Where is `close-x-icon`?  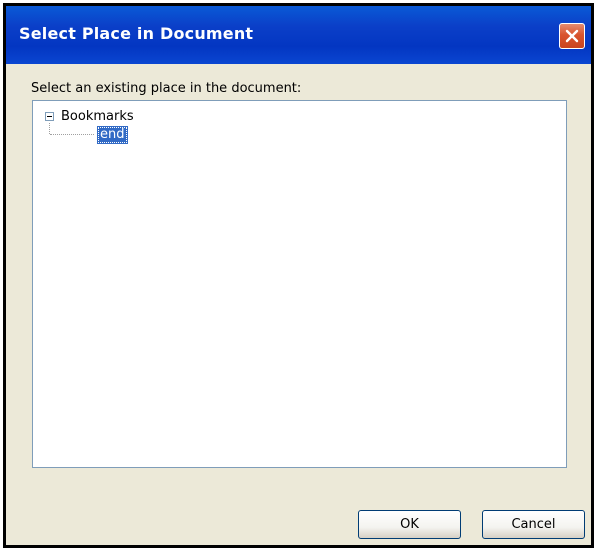 close-x-icon is located at coordinates (572, 36).